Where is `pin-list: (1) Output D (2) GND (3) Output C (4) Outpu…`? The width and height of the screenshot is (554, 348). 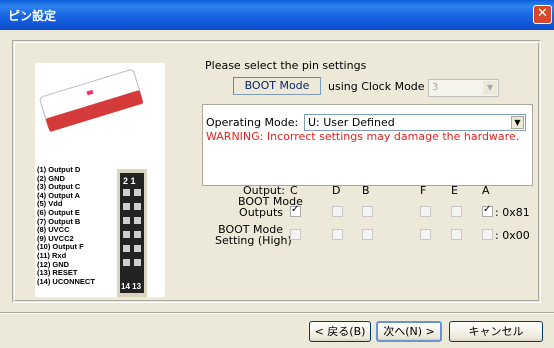 pin-list: (1) Output D (2) GND (3) Output C (4) Outpu… is located at coordinates (66, 225).